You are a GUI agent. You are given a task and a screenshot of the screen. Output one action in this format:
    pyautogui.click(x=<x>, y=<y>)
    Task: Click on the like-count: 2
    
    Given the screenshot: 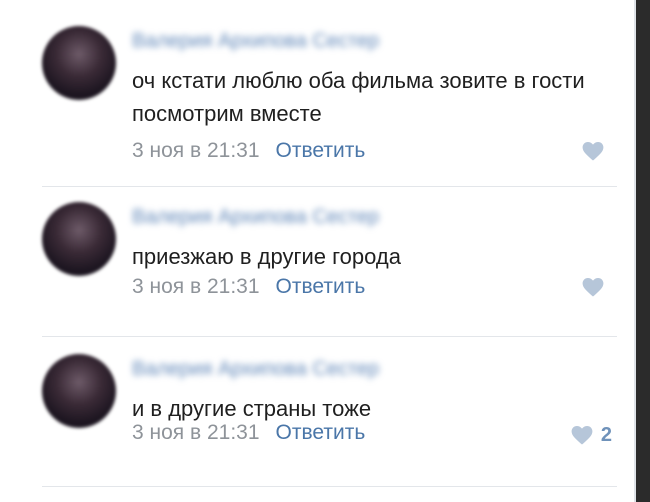 What is the action you would take?
    pyautogui.click(x=606, y=435)
    